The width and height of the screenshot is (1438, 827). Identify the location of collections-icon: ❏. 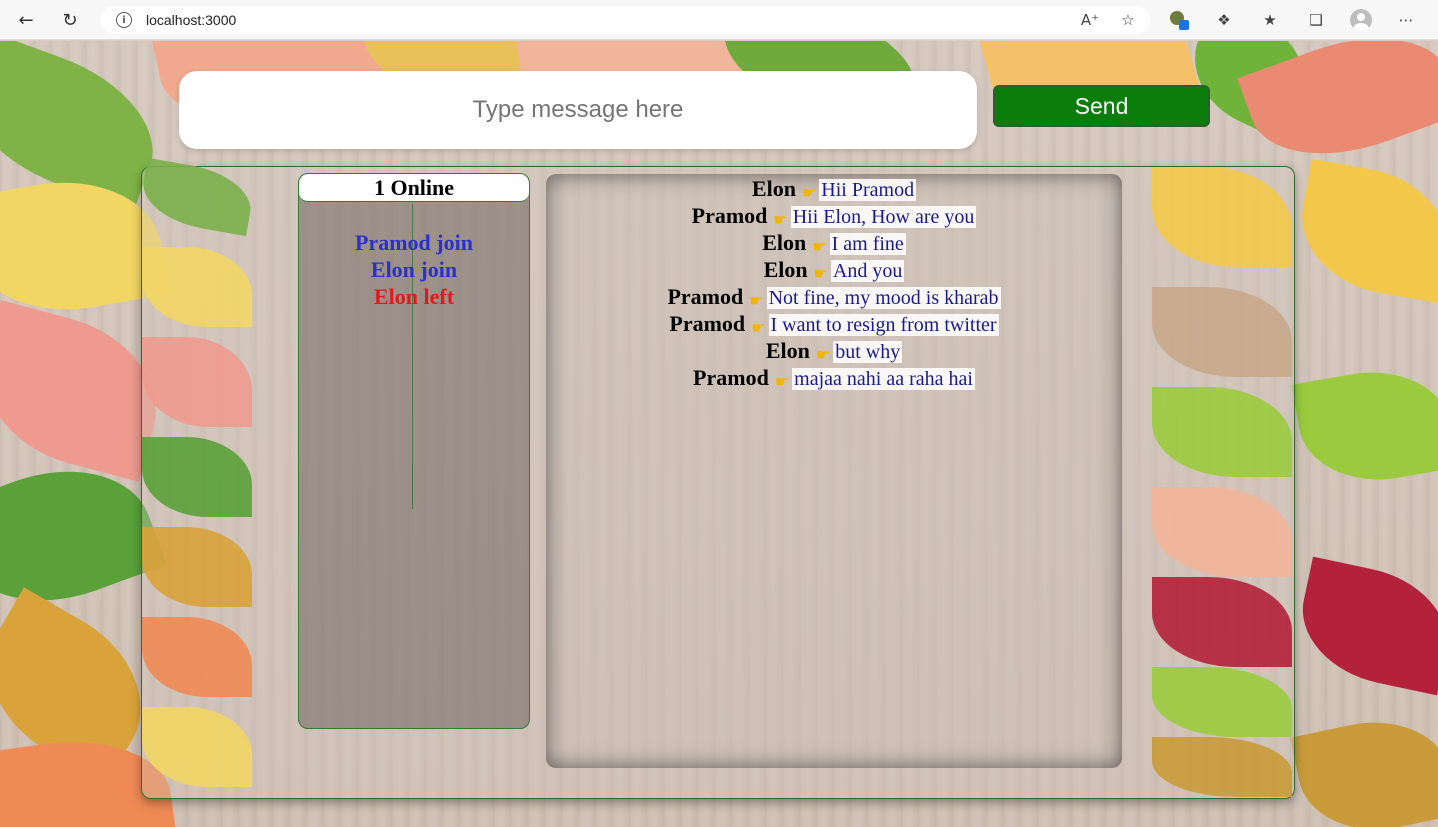
(1316, 20).